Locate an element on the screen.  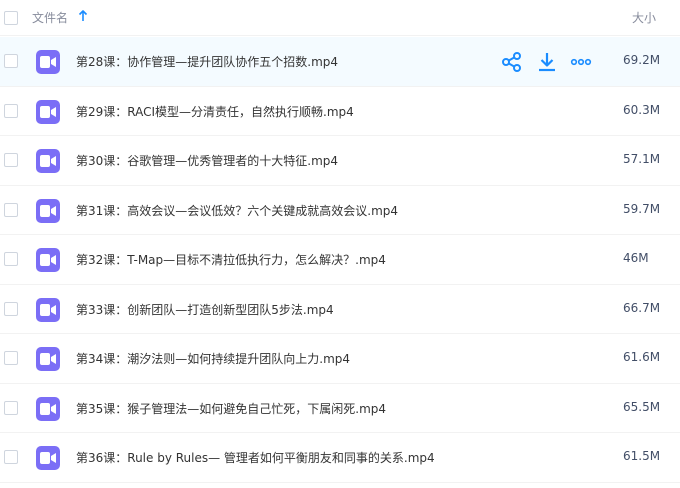
file-size: 60.3M is located at coordinates (642, 109).